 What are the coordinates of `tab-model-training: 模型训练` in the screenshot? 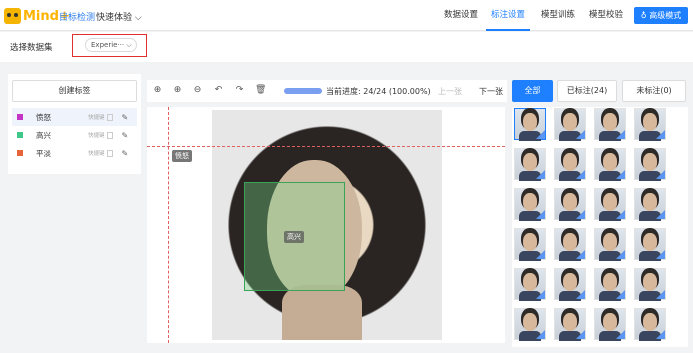 It's located at (558, 15).